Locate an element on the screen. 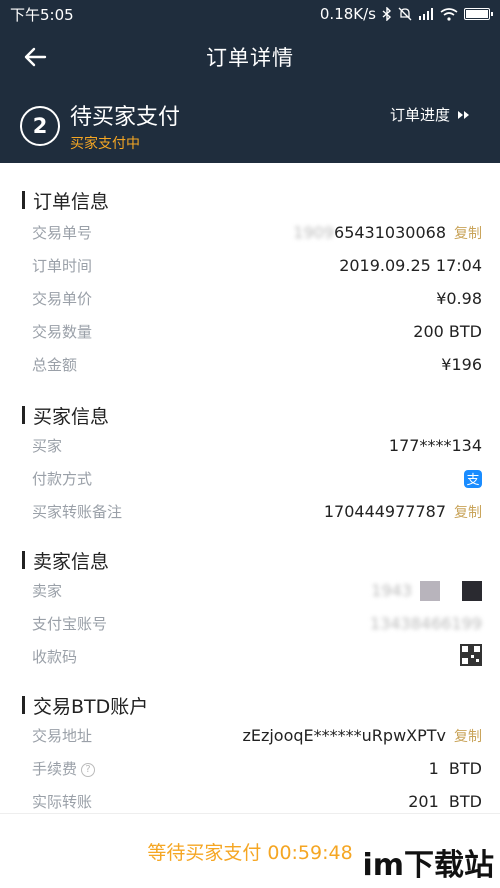 The height and width of the screenshot is (888, 500). double-arrow-right-icon is located at coordinates (463, 114).